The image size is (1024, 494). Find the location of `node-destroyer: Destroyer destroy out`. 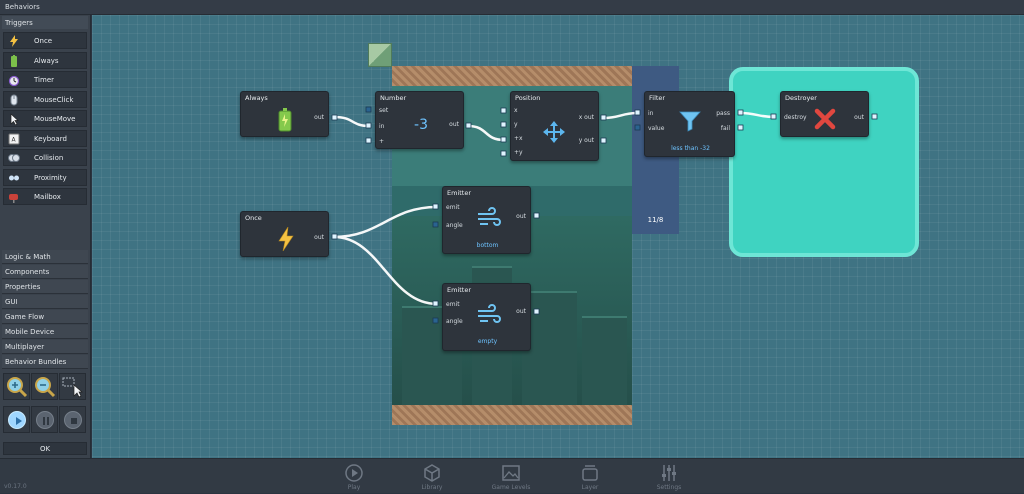

node-destroyer: Destroyer destroy out is located at coordinates (824, 114).